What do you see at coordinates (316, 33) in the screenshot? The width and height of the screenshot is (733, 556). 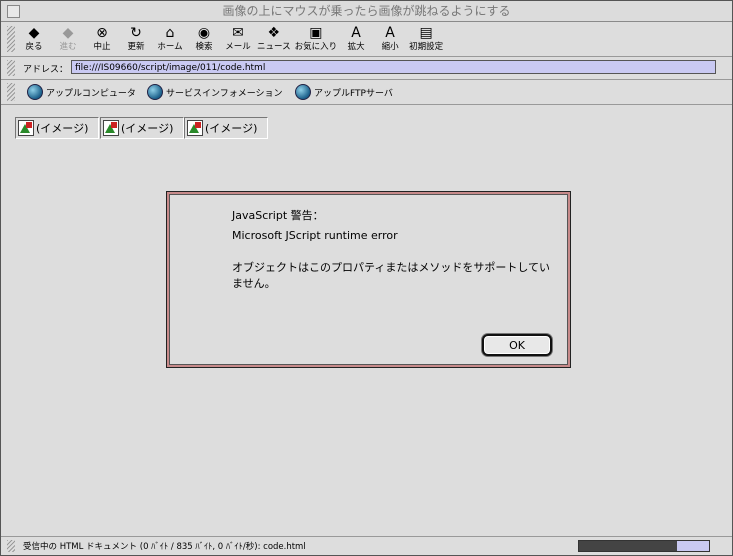 I see `favorites-icon: ▣` at bounding box center [316, 33].